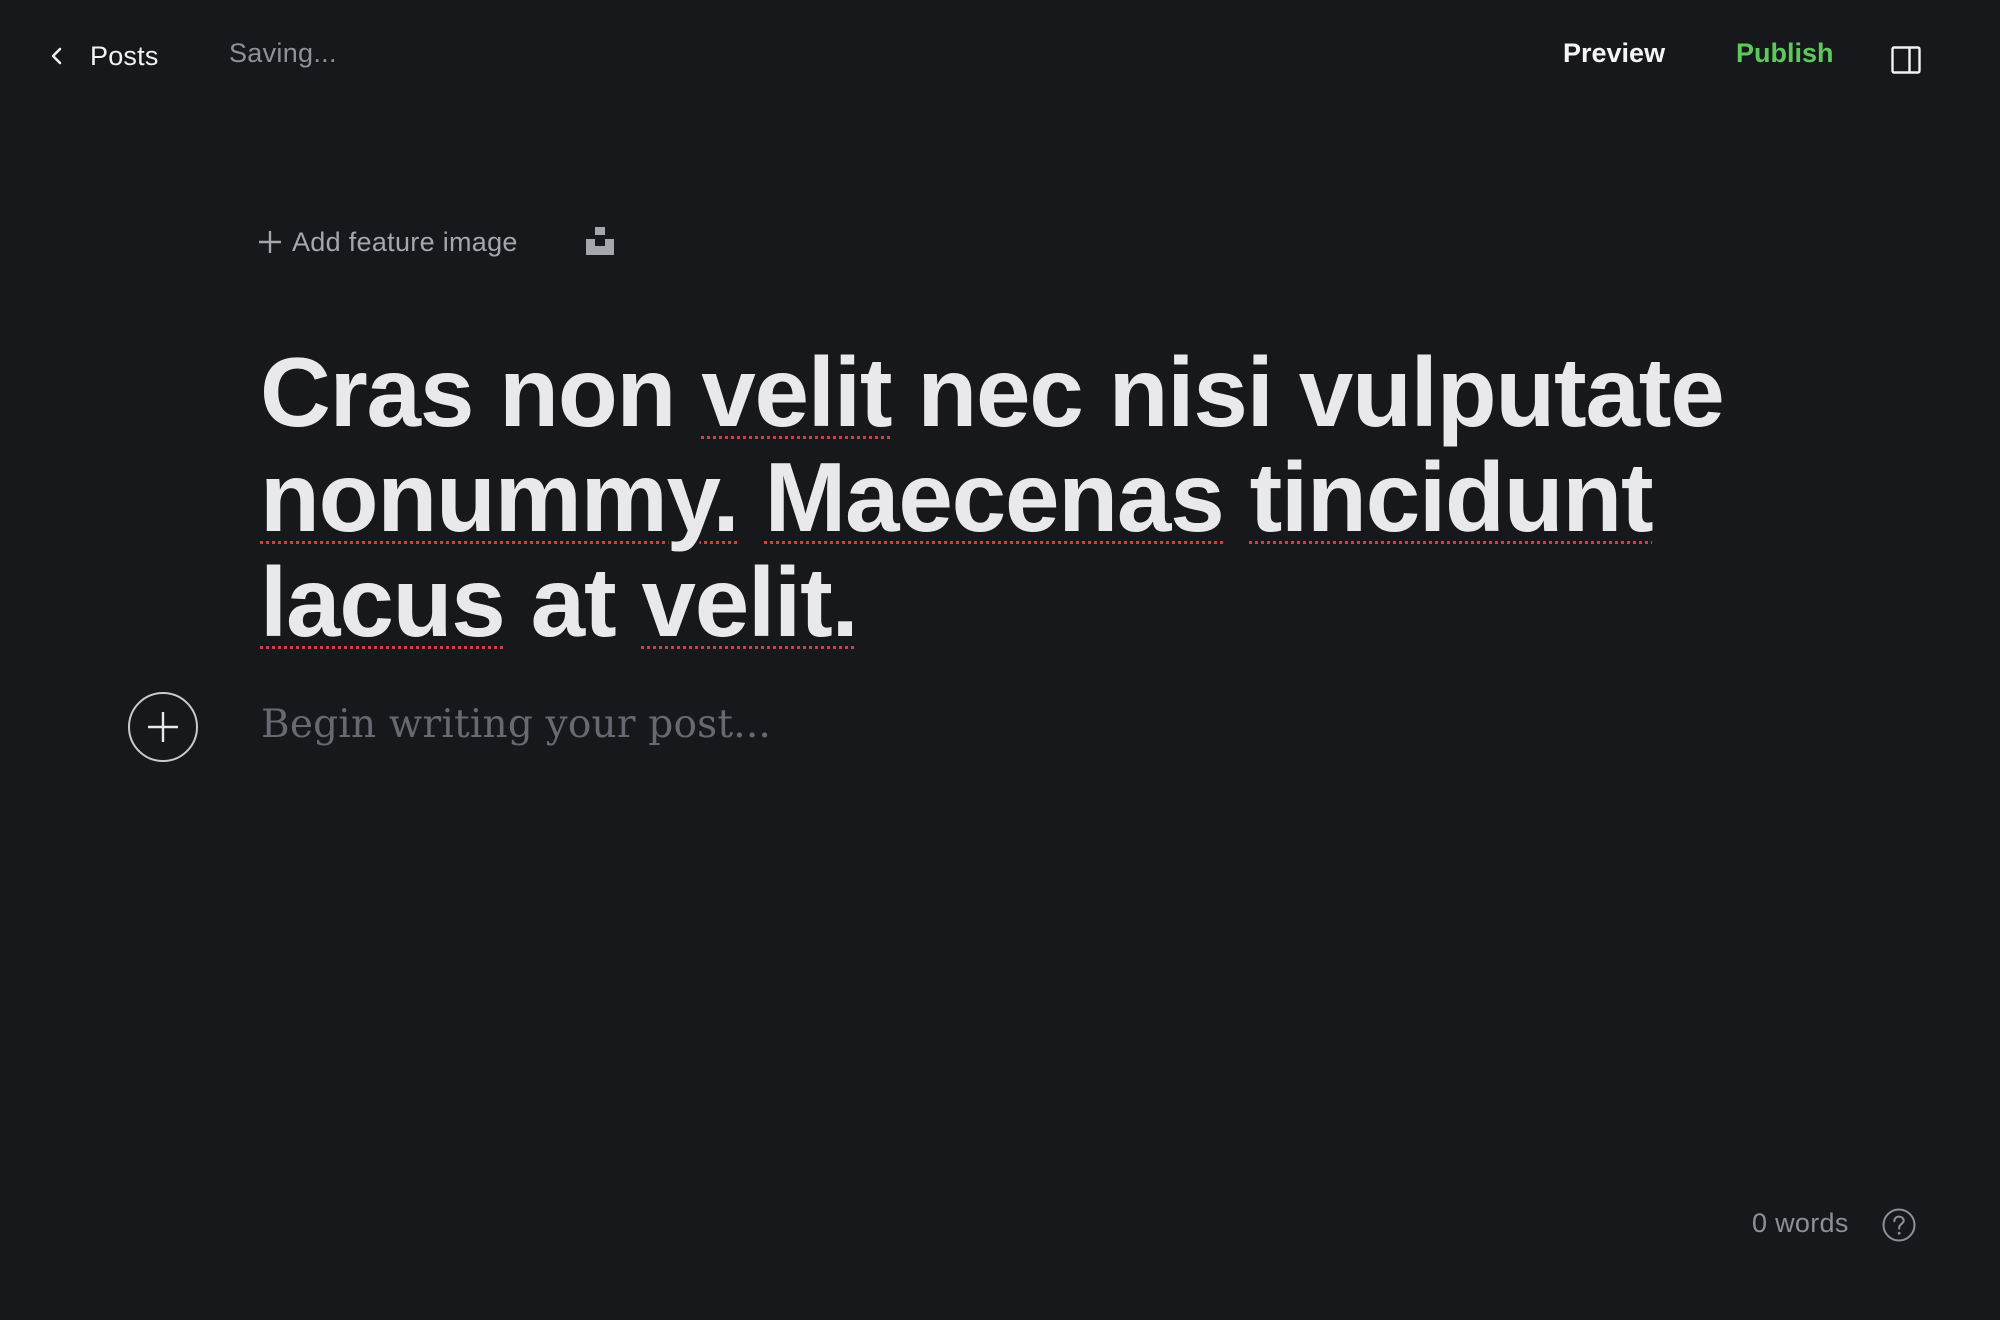 Image resolution: width=2000 pixels, height=1320 pixels. I want to click on title-word: Cras, so click(367, 392).